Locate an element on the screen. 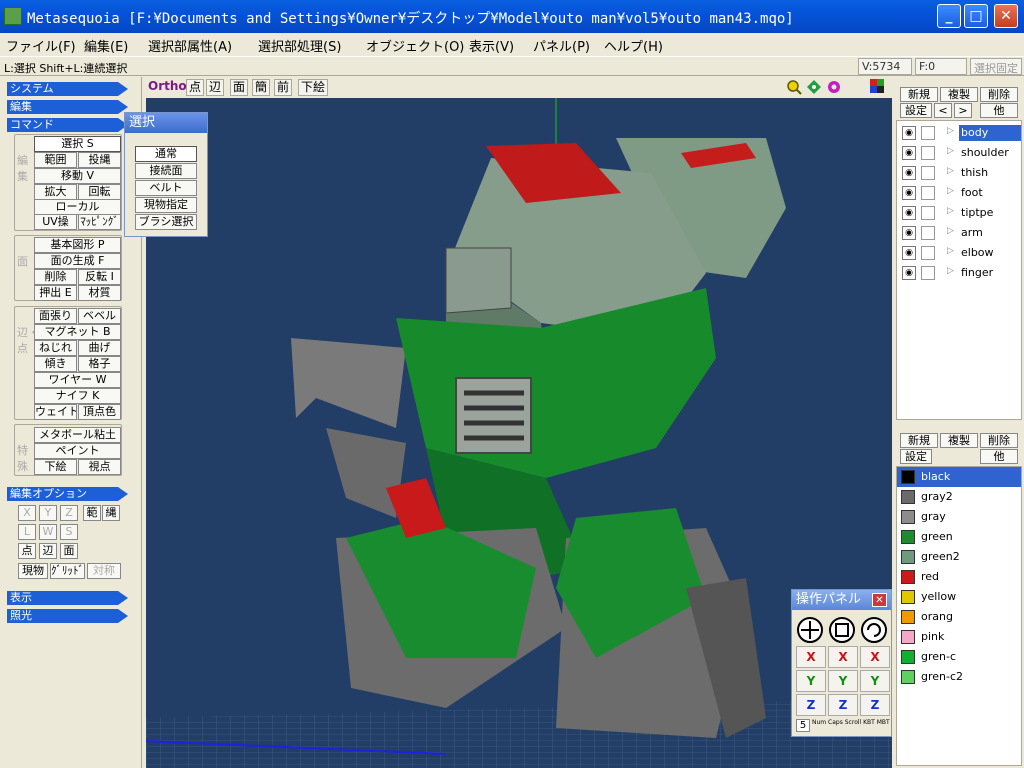 The height and width of the screenshot is (768, 1024). view-simple-toggle: 簡 is located at coordinates (261, 87).